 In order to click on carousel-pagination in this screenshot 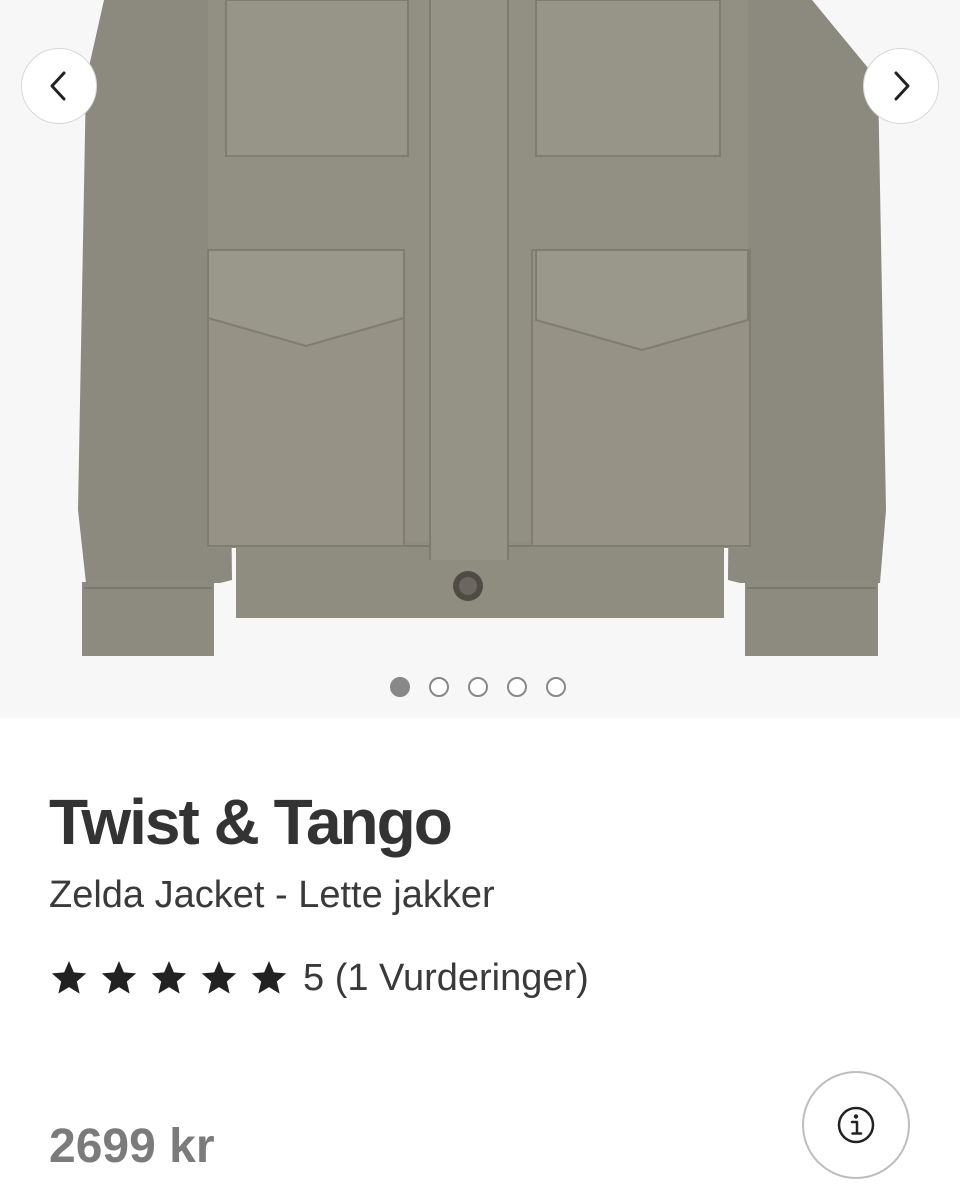, I will do `click(478, 687)`.